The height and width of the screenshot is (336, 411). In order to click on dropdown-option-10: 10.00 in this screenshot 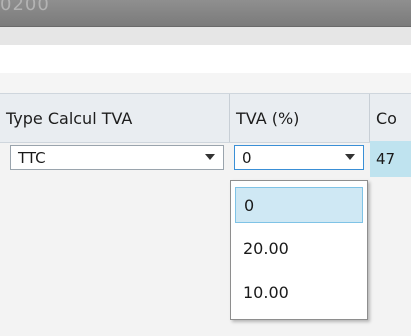, I will do `click(299, 293)`.